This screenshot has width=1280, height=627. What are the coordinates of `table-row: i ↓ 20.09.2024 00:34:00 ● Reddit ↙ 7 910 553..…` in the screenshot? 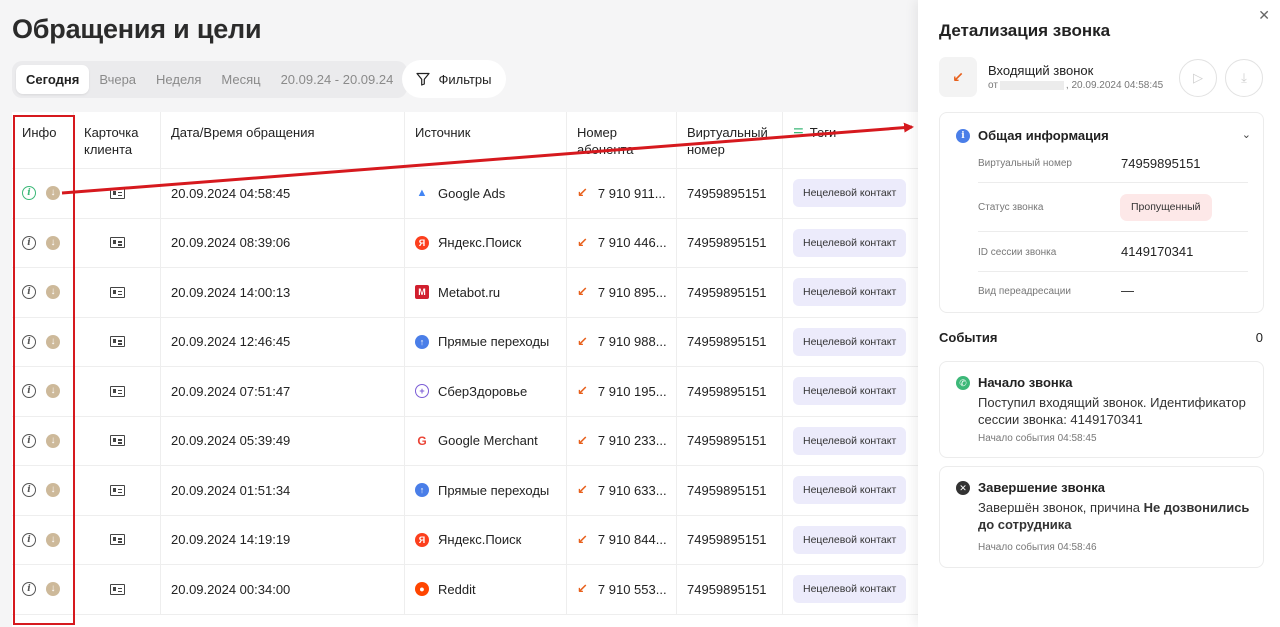 It's located at (465, 590).